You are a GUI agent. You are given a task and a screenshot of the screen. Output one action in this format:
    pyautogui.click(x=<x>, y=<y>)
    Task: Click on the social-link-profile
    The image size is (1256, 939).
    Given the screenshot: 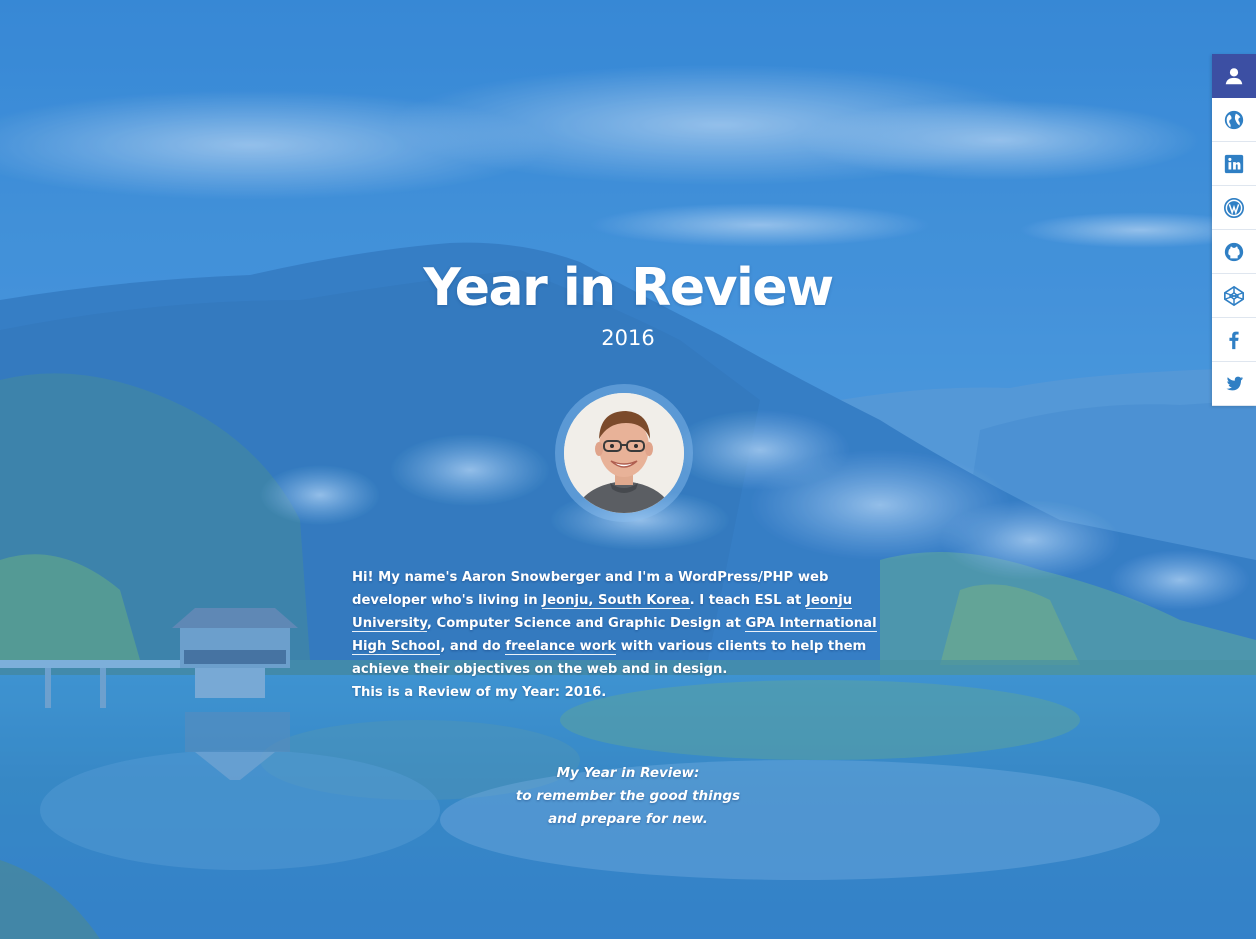 What is the action you would take?
    pyautogui.click(x=1234, y=76)
    